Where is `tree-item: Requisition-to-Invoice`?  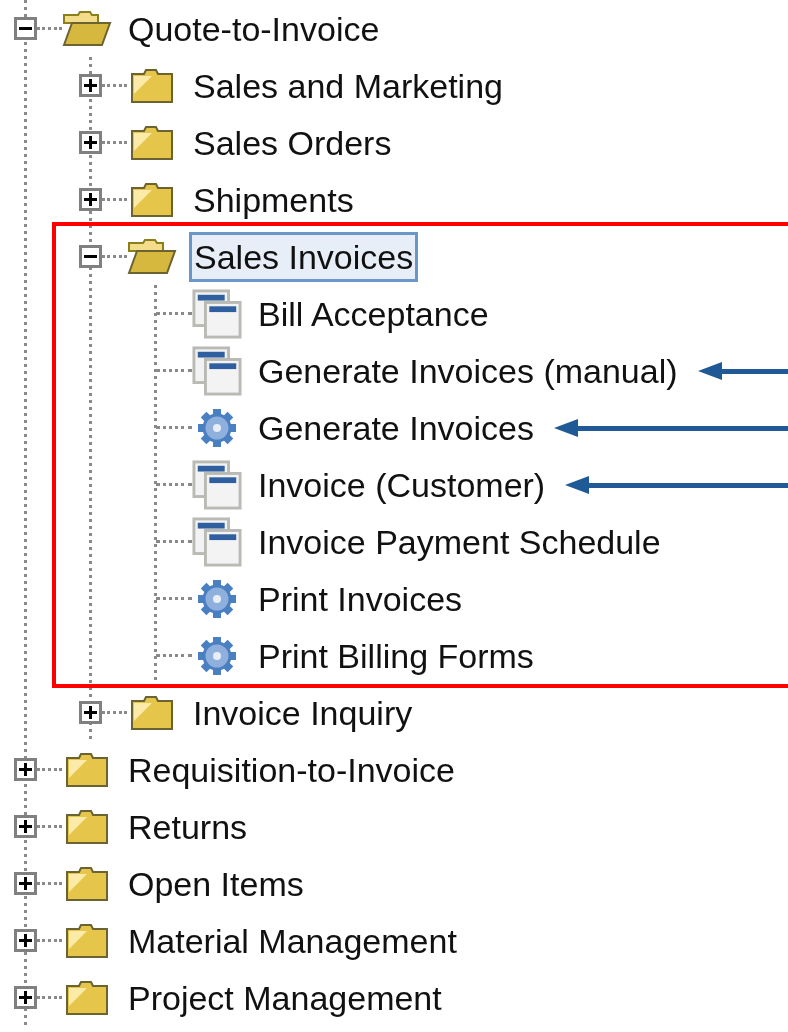
tree-item: Requisition-to-Invoice is located at coordinates (291, 769).